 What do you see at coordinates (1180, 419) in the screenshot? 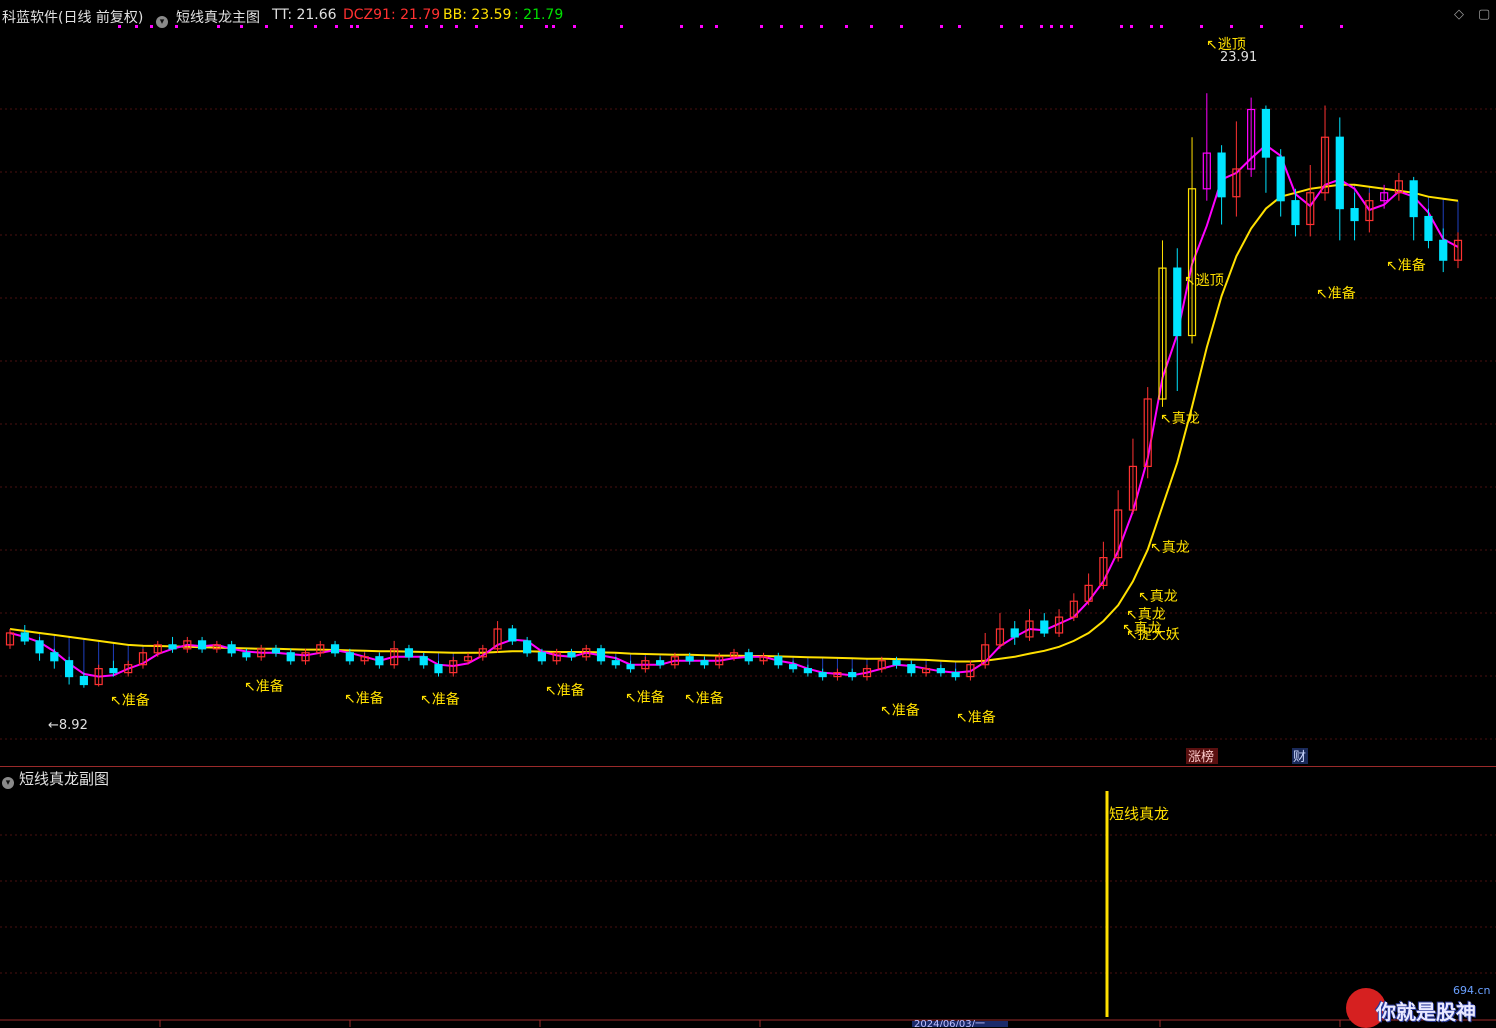
I see `annotation-zl5: ↖真龙` at bounding box center [1180, 419].